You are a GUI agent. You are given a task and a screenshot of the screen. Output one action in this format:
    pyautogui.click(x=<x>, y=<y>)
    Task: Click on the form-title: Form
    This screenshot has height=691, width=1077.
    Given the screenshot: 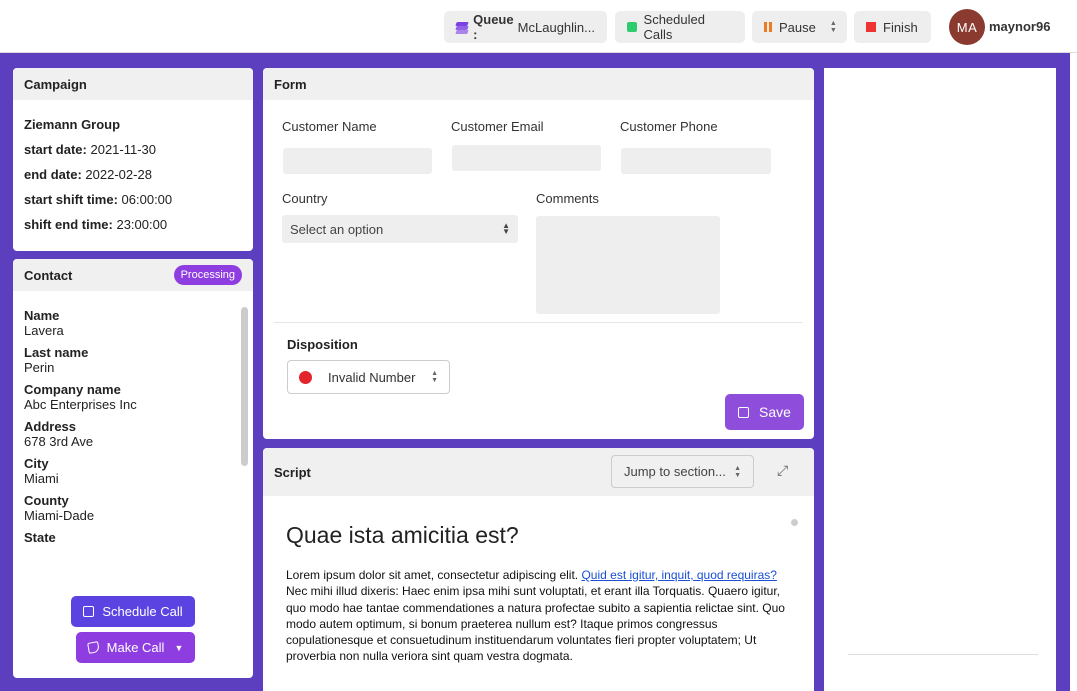 What is the action you would take?
    pyautogui.click(x=538, y=84)
    